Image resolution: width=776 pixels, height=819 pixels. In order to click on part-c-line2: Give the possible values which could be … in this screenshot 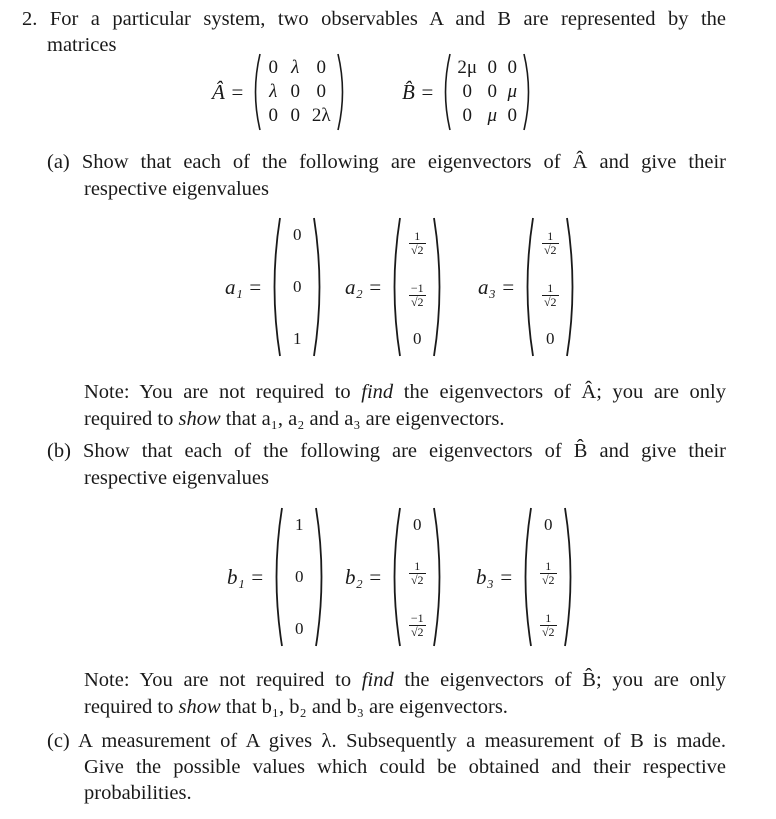, I will do `click(405, 767)`.